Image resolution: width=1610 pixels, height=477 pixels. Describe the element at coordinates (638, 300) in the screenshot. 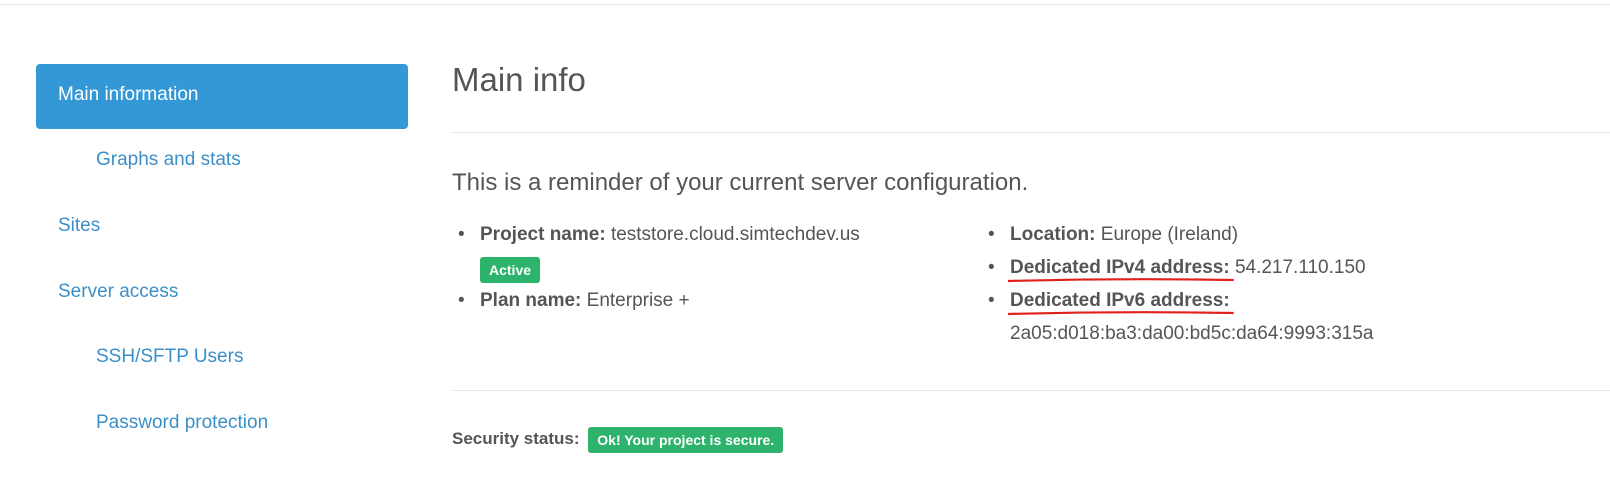

I see `plan-name-value: Enterprise +` at that location.